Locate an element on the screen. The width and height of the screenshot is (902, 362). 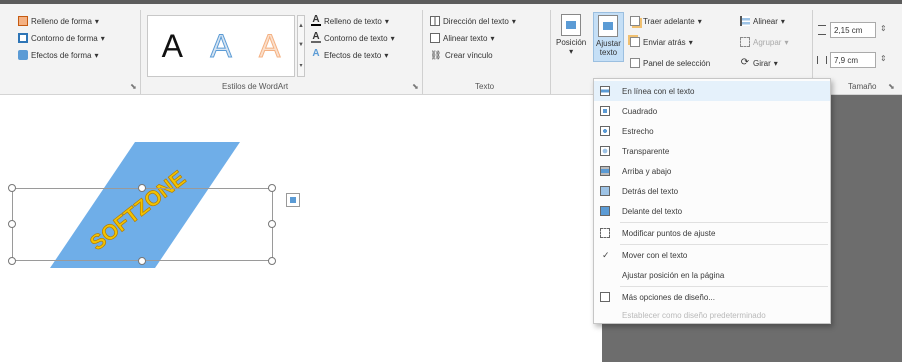
text-effects-button: A Efectos de texto ▾ is located at coordinates (349, 55).